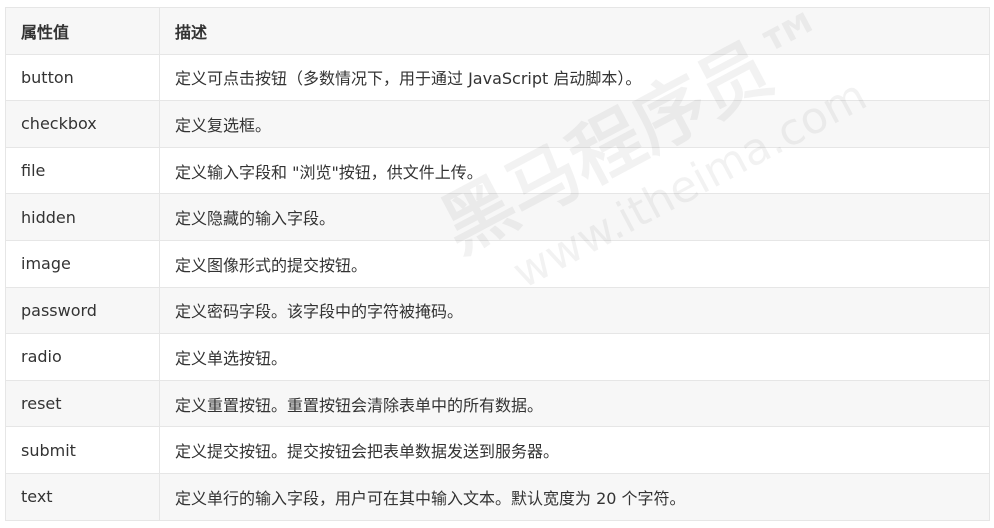 The height and width of the screenshot is (528, 994). What do you see at coordinates (82, 263) in the screenshot?
I see `cell-value: image` at bounding box center [82, 263].